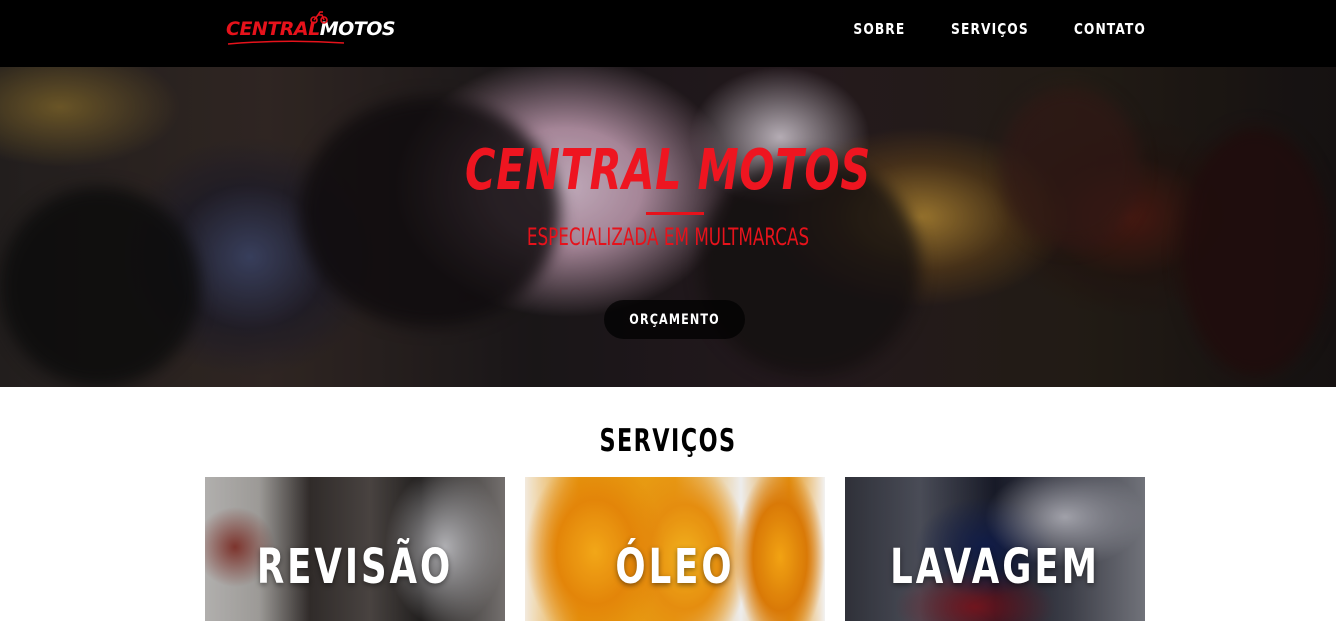  What do you see at coordinates (357, 29) in the screenshot?
I see `logo-text-white: MOTOS` at bounding box center [357, 29].